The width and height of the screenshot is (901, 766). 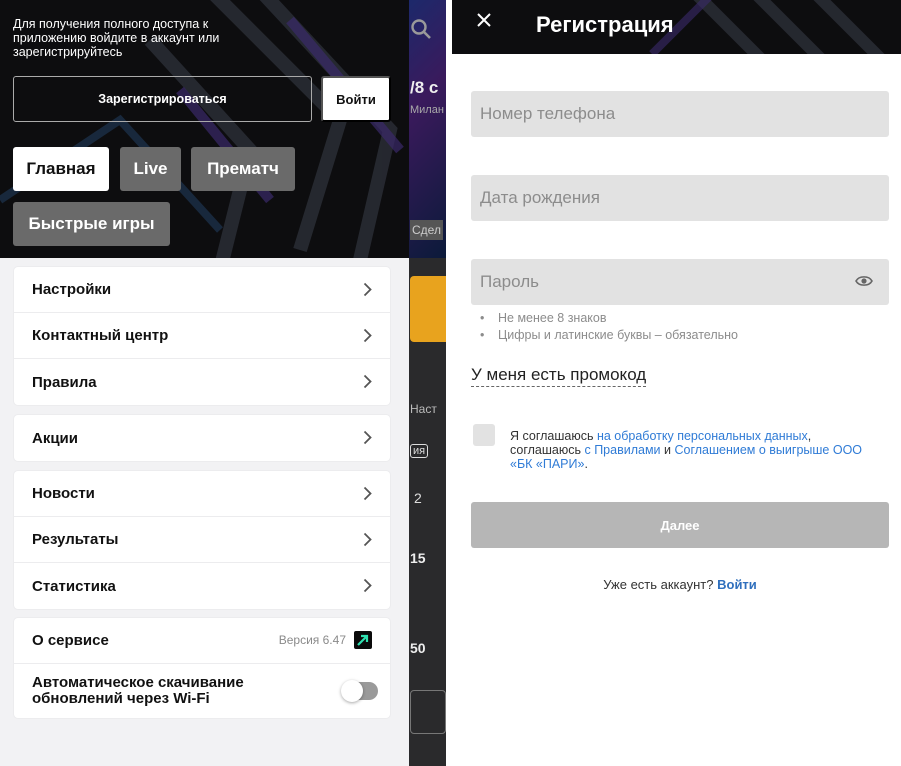 I want to click on password-hint: Цифры и латинские буквы – обязательно, so click(x=609, y=335).